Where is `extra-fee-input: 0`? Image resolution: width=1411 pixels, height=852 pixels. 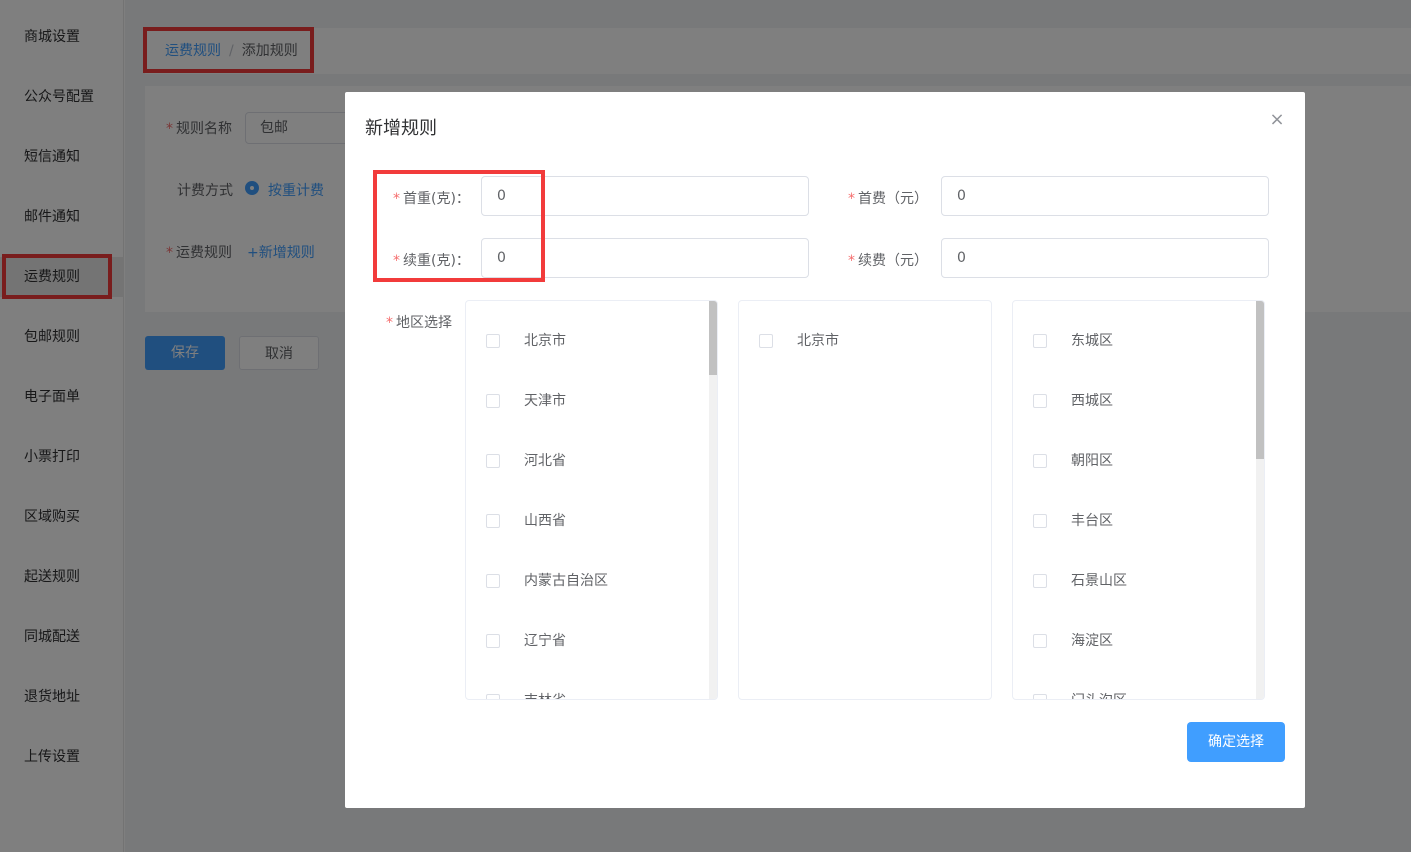 extra-fee-input: 0 is located at coordinates (1105, 258).